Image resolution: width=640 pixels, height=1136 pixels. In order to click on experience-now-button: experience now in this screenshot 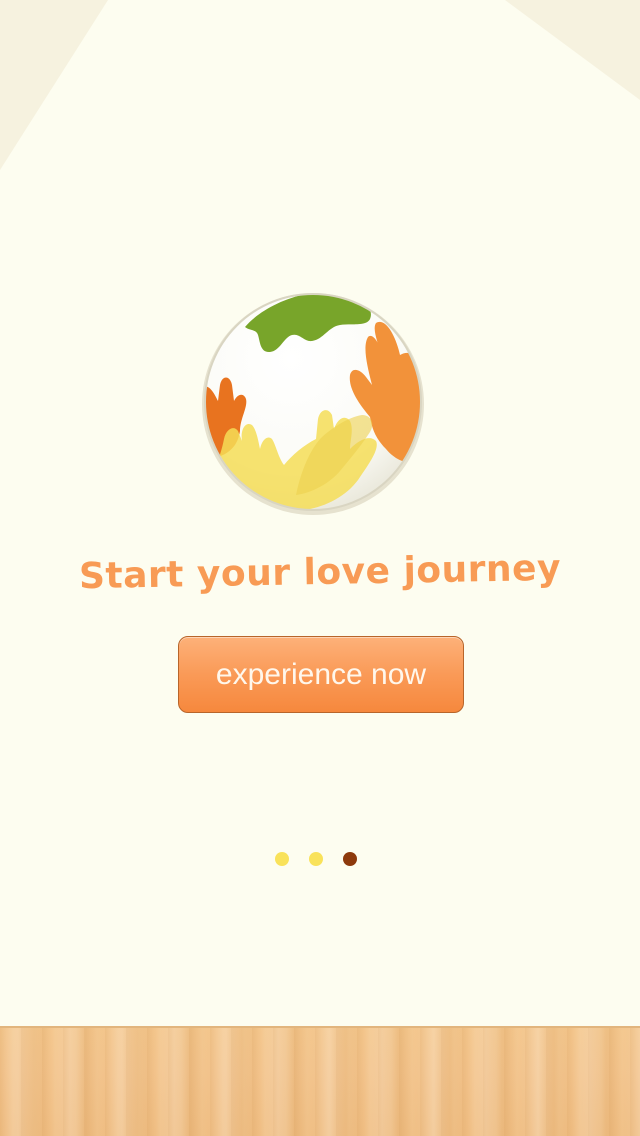, I will do `click(321, 674)`.